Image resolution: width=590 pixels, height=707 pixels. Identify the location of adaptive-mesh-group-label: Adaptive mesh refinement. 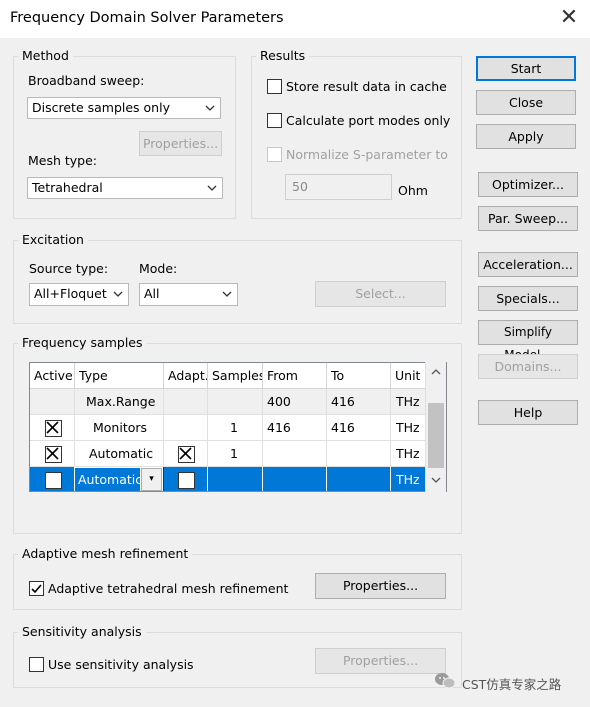
(105, 553).